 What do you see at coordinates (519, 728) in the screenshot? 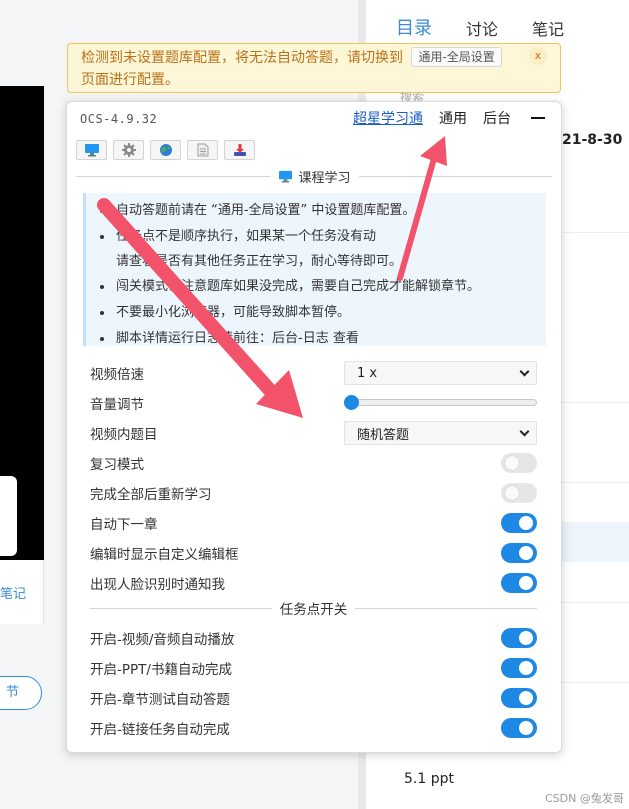
I see `link-complete-toggle` at bounding box center [519, 728].